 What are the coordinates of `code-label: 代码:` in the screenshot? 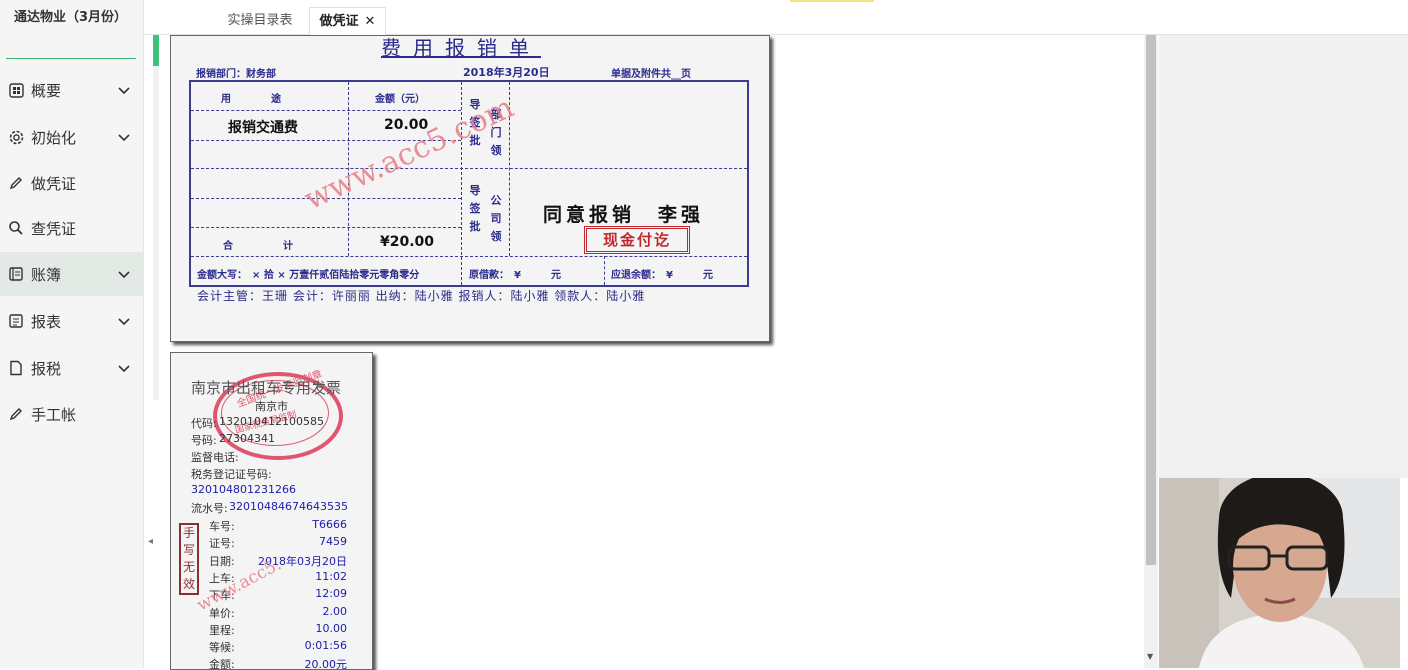 It's located at (204, 423).